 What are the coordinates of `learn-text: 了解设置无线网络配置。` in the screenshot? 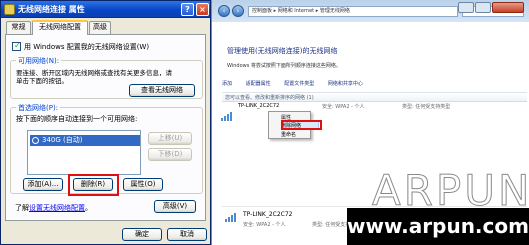 It's located at (53, 208).